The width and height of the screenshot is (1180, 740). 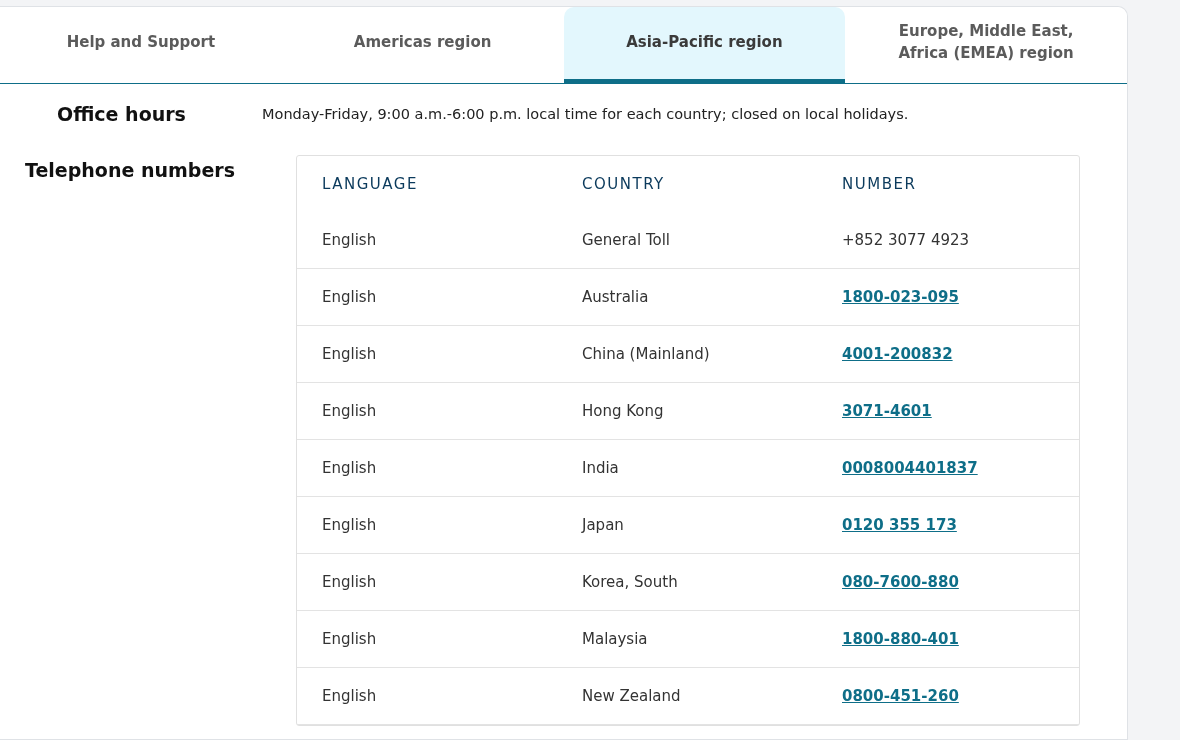 I want to click on office-hours-text: Monday-Friday, 9:00 a.m.-6:00 p.m. local time for each country; closed on local holidays., so click(x=585, y=114).